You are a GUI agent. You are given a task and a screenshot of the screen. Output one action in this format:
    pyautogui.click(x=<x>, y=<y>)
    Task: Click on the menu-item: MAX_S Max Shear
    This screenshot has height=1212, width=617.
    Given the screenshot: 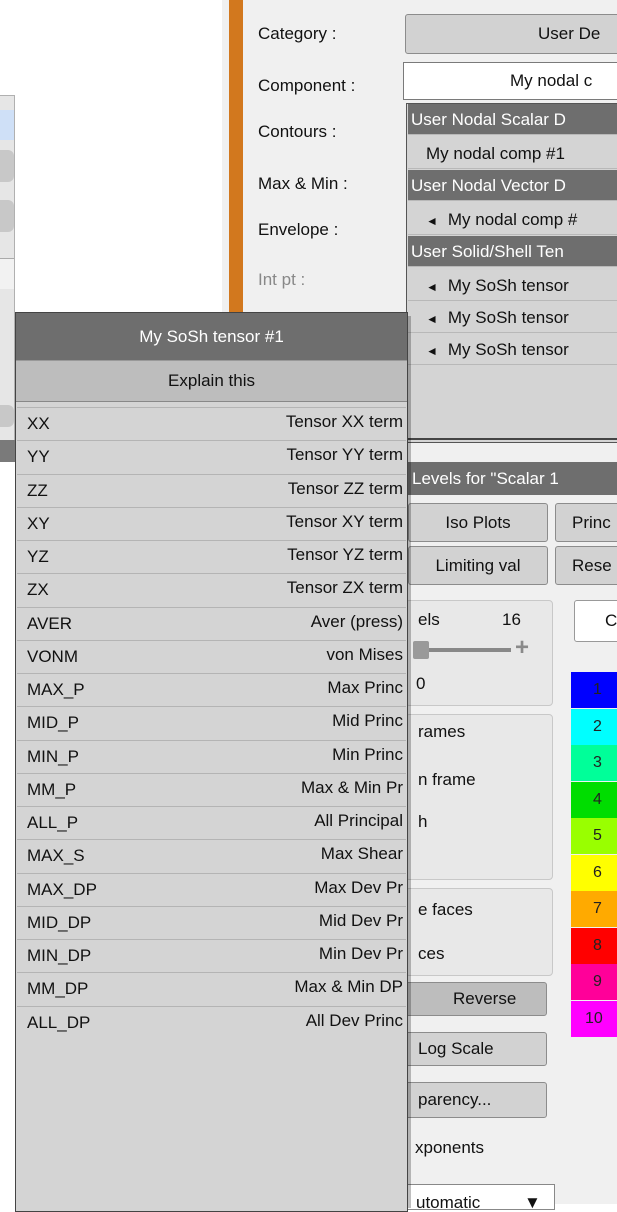 What is the action you would take?
    pyautogui.click(x=211, y=855)
    